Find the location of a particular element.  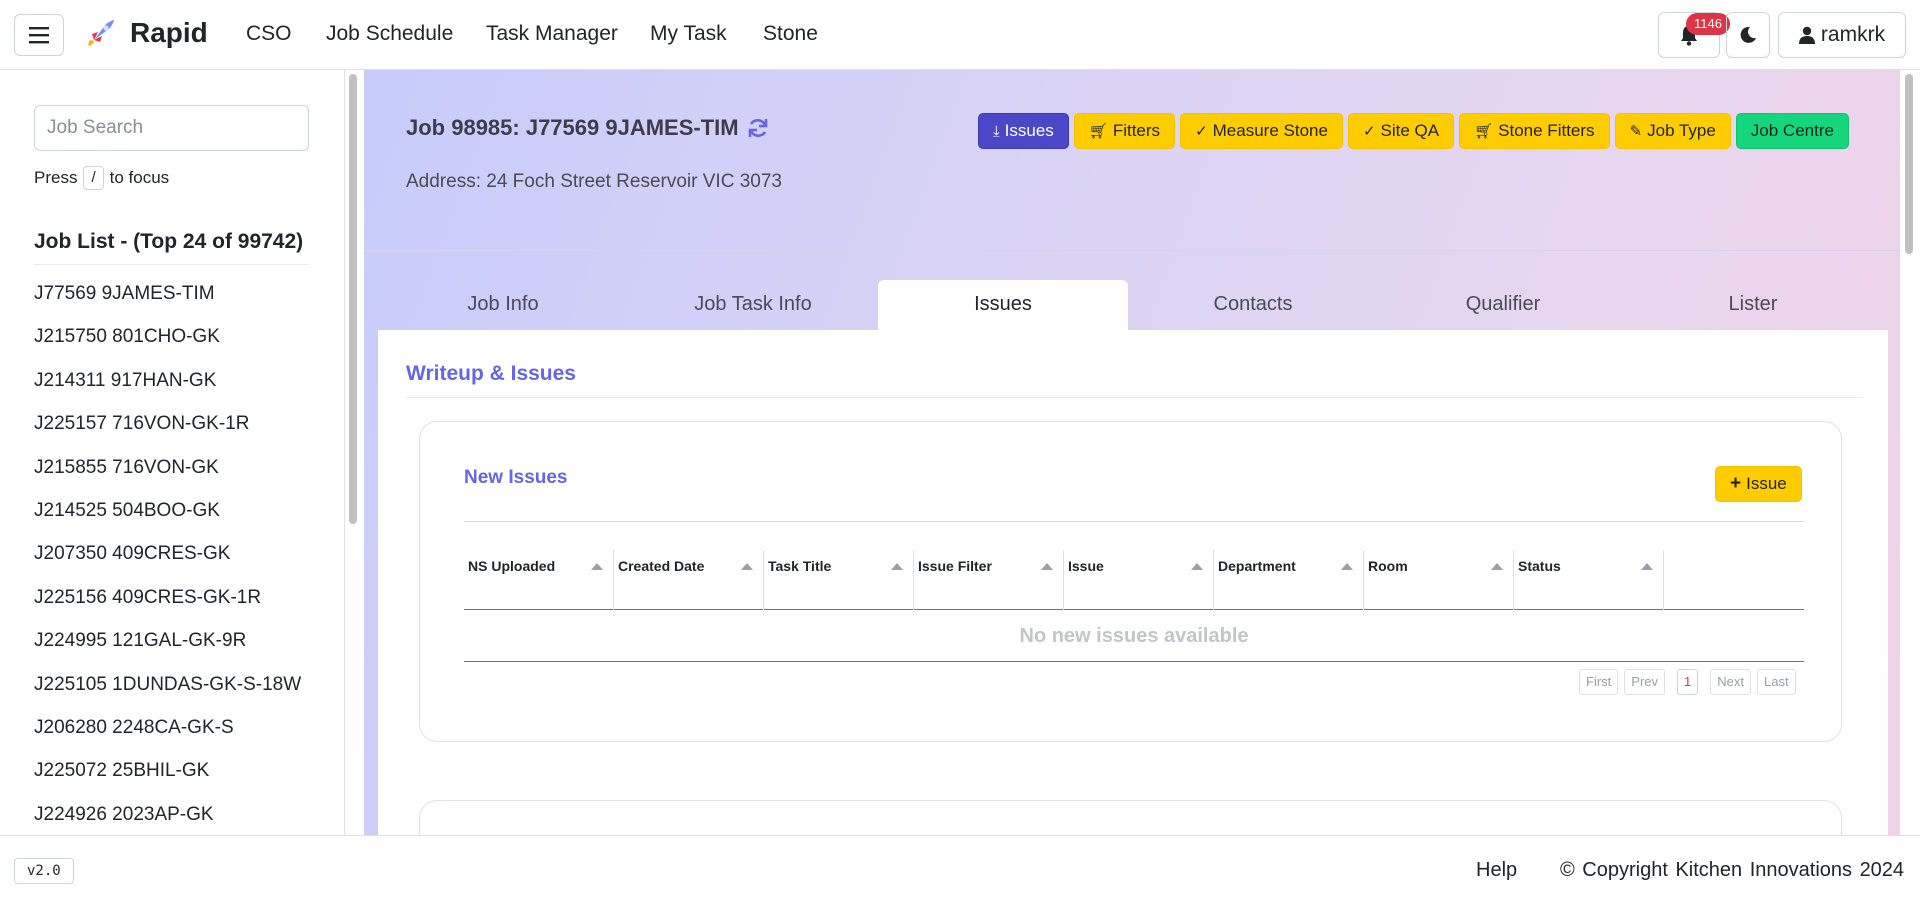

nav-my-task: My Task is located at coordinates (688, 34).